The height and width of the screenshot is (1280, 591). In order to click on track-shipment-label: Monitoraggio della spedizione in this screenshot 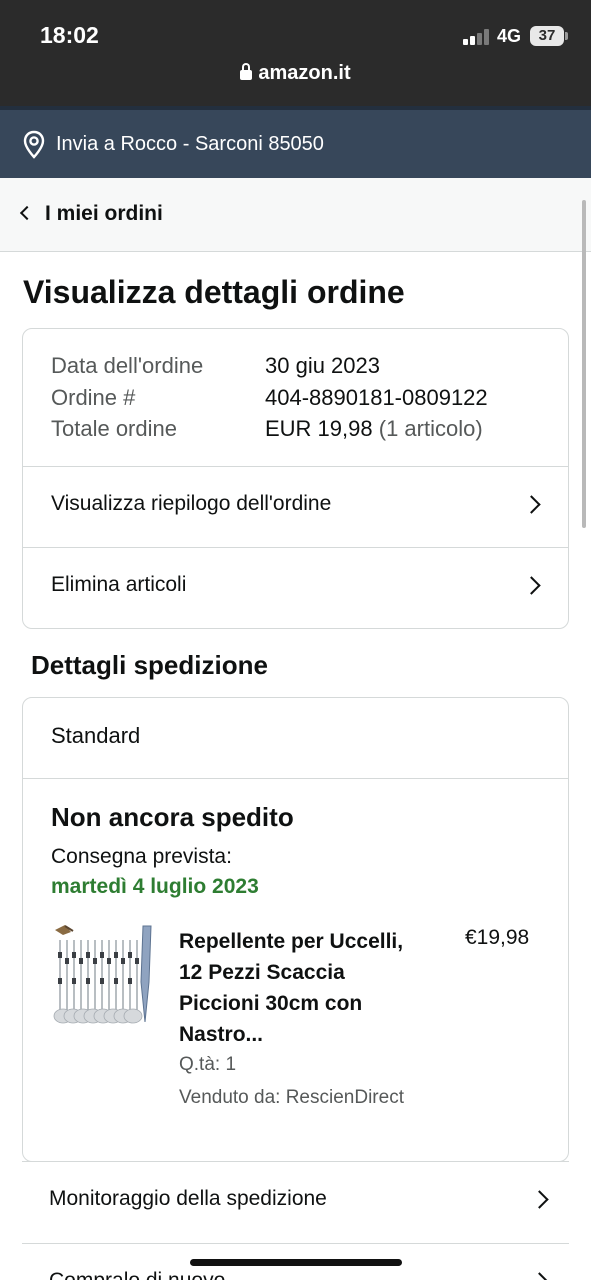, I will do `click(188, 1198)`.